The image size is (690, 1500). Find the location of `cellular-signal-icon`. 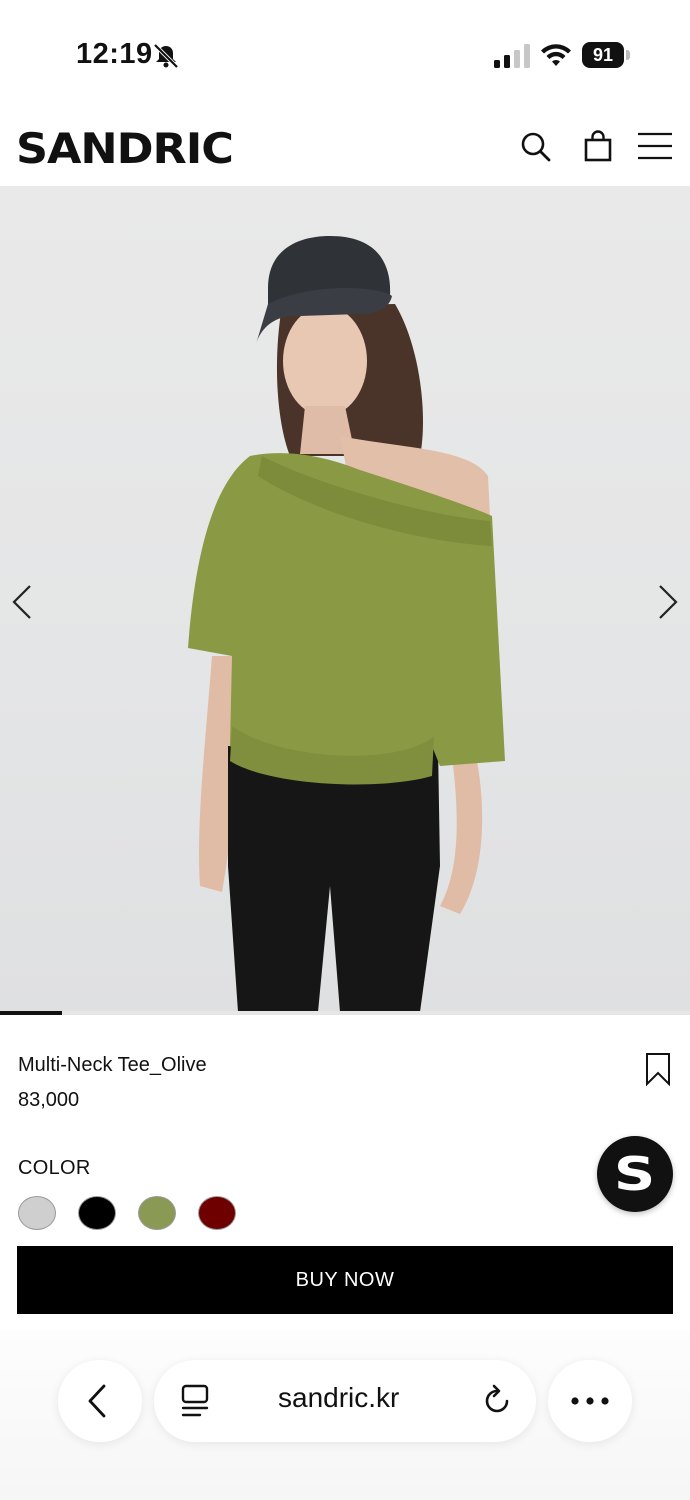

cellular-signal-icon is located at coordinates (512, 56).